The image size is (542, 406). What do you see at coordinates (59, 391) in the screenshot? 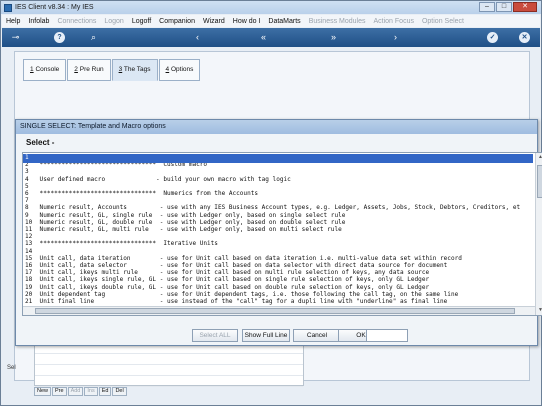
I see `pre-button: Pre` at bounding box center [59, 391].